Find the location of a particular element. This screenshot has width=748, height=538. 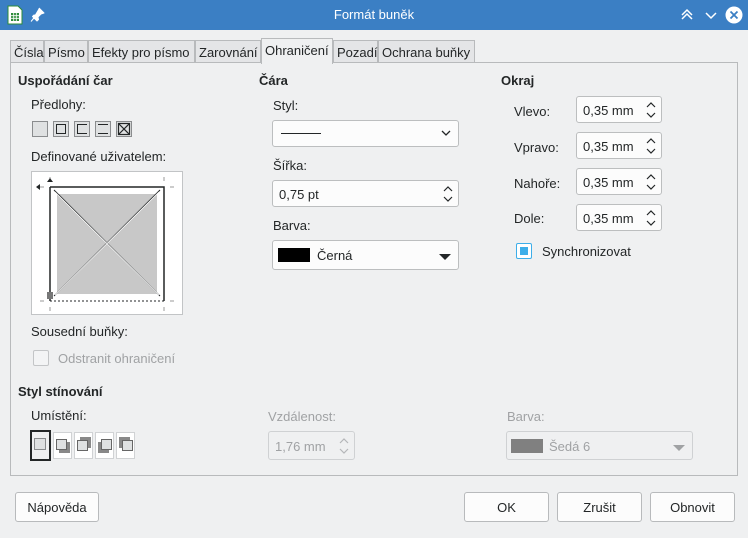

shadow-distance-value: 1,76 mm is located at coordinates (300, 446).